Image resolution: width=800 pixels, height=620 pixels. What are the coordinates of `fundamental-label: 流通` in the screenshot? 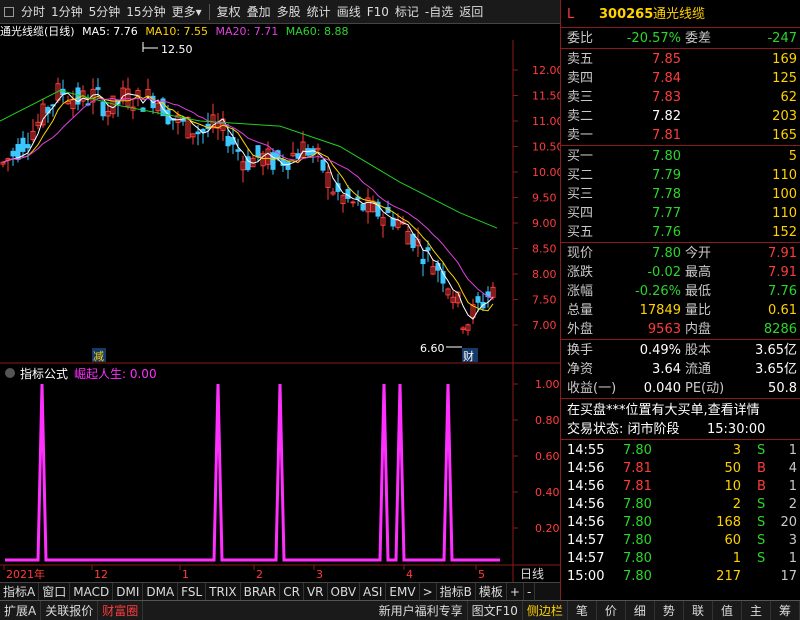 It's located at (698, 369).